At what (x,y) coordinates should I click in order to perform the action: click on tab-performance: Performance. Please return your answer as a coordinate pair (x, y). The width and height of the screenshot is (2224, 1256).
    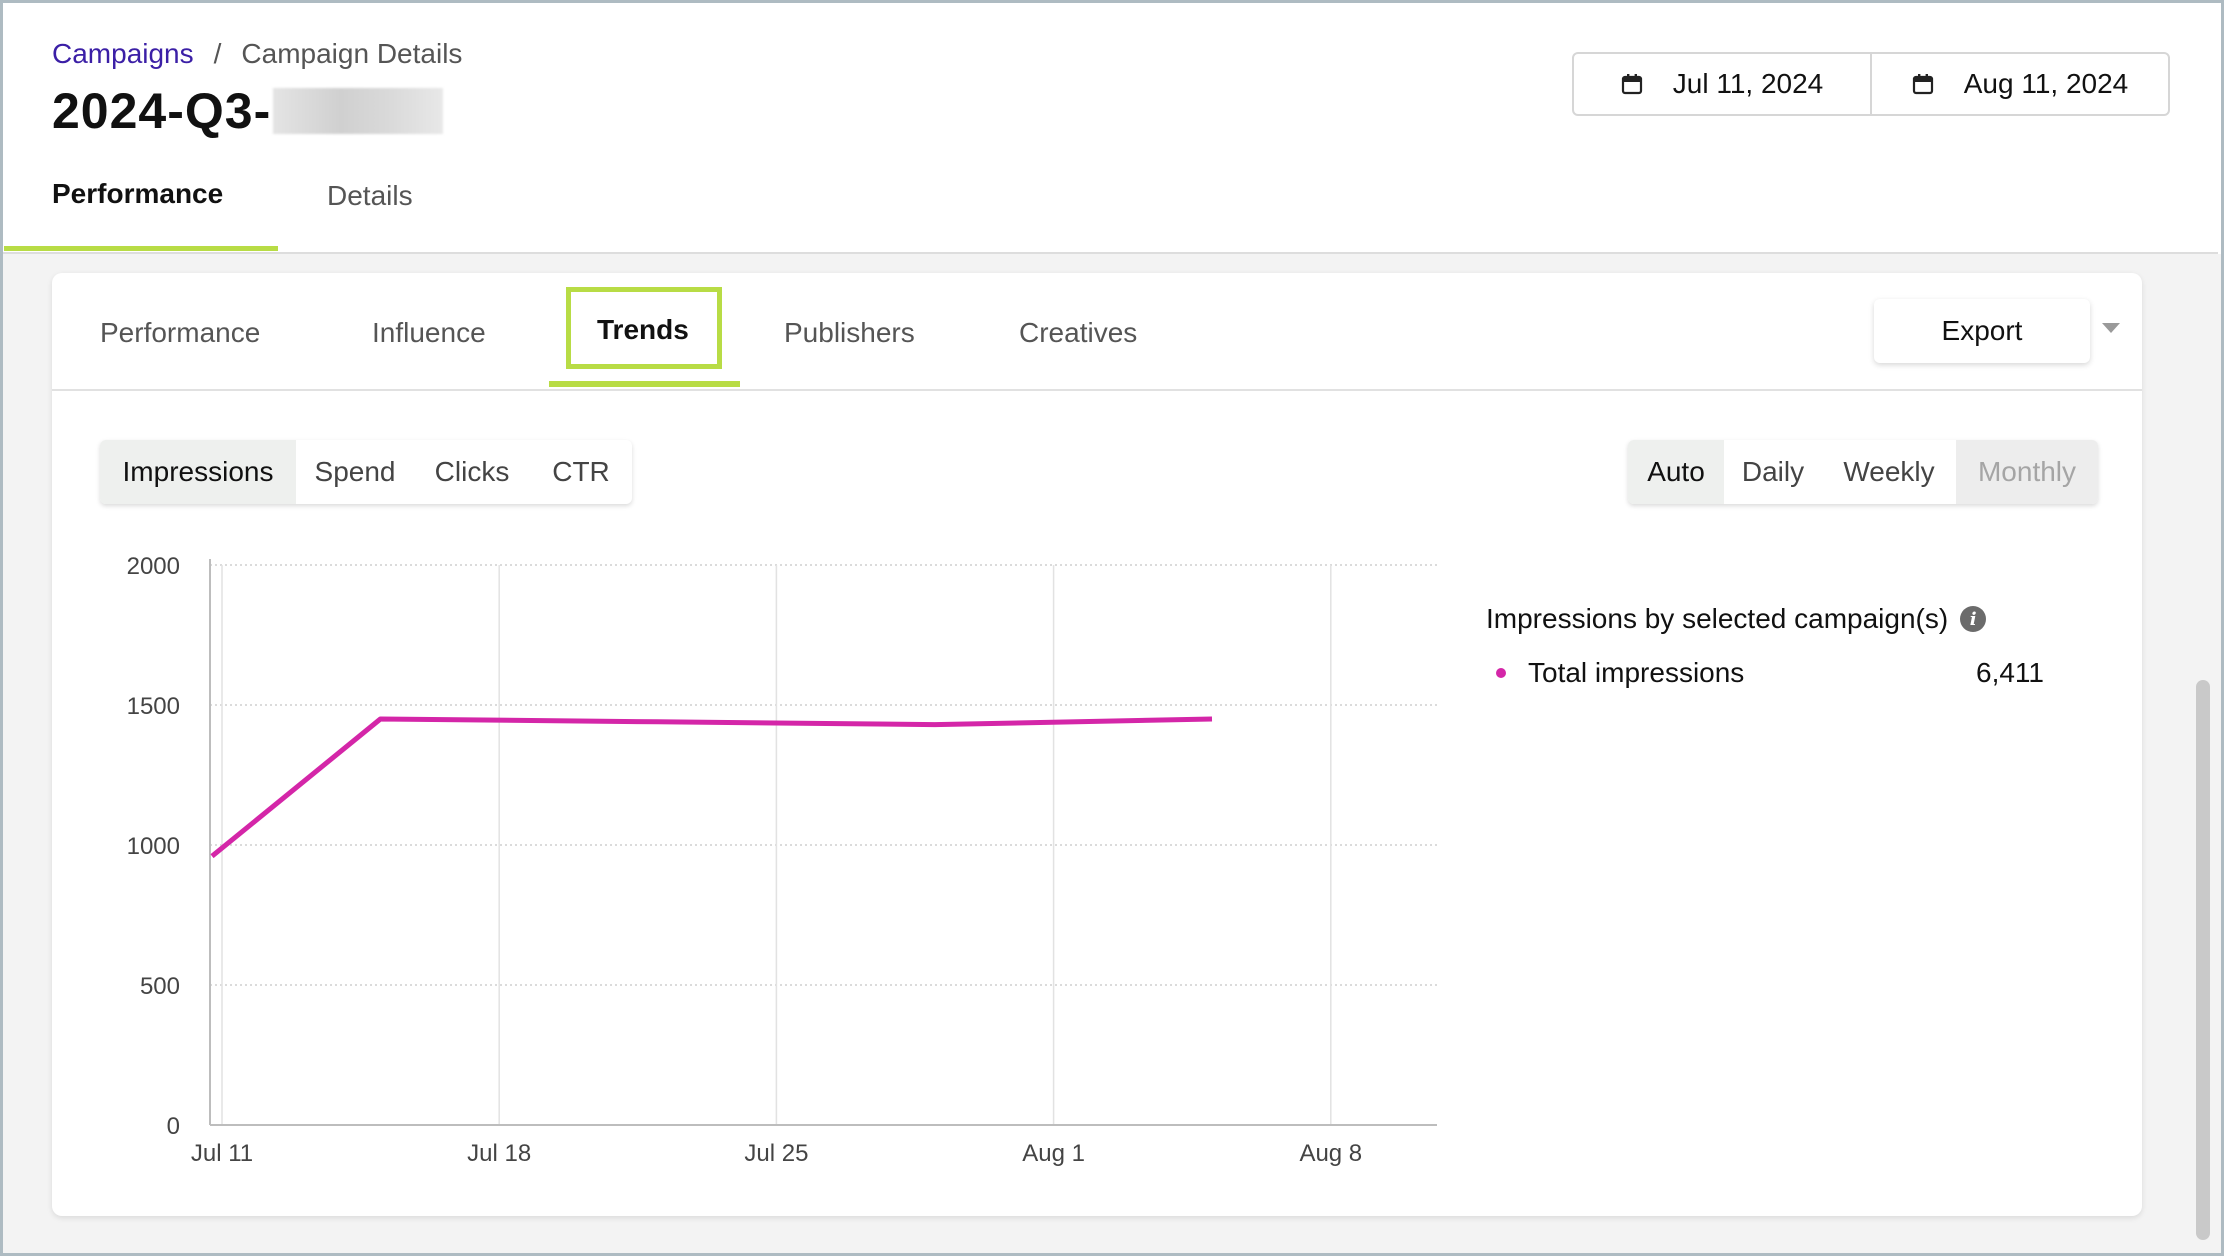
    Looking at the image, I should click on (137, 194).